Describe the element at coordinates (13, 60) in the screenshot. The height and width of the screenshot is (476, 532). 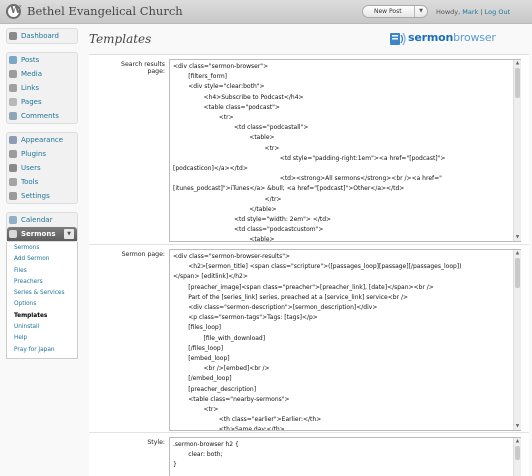
I see `posts-icon` at that location.